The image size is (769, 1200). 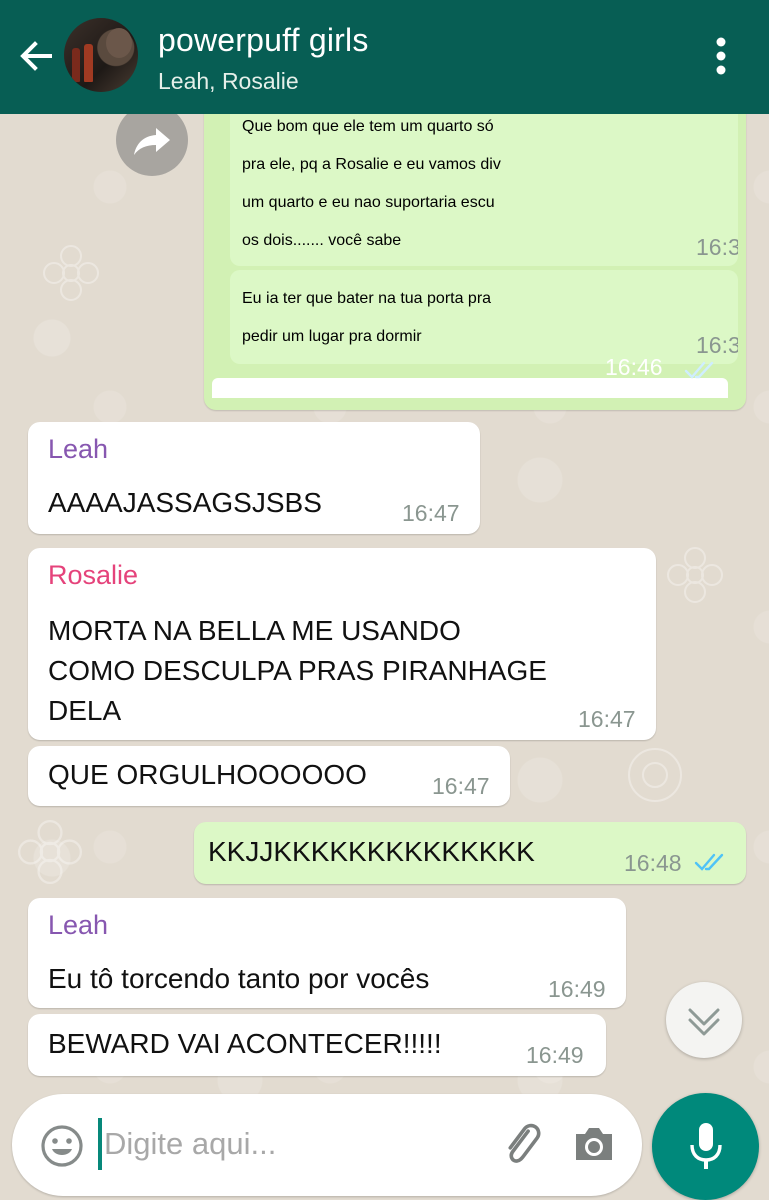 I want to click on message-text: BEWARD VAI ACONTECER!!!!!, so click(x=245, y=1043).